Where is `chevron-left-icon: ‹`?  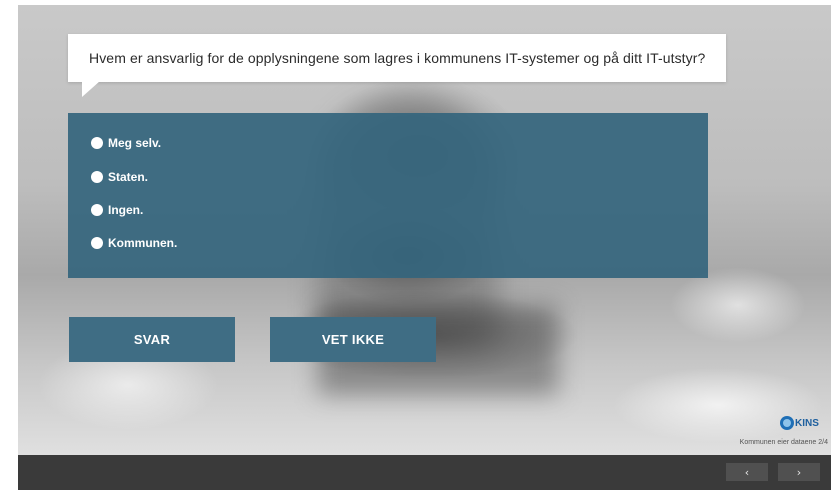
chevron-left-icon: ‹ is located at coordinates (747, 472).